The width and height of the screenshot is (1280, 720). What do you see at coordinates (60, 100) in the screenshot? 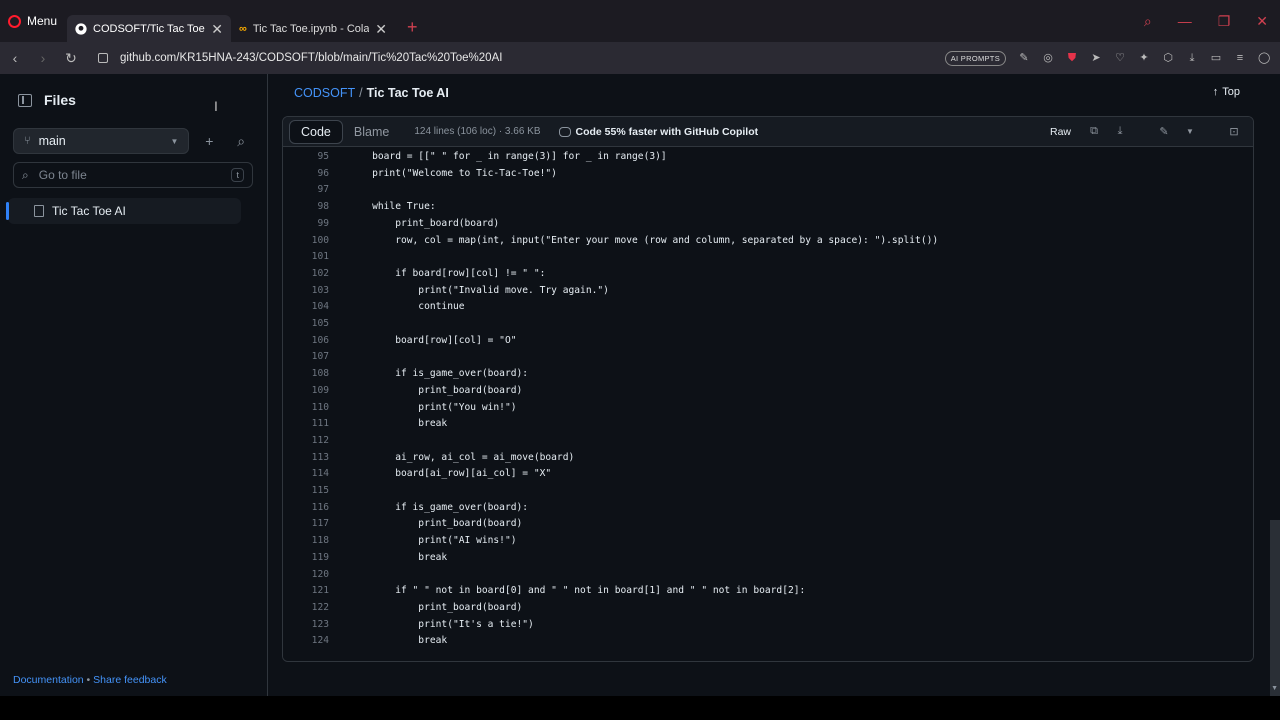
I see `files-title: Files` at bounding box center [60, 100].